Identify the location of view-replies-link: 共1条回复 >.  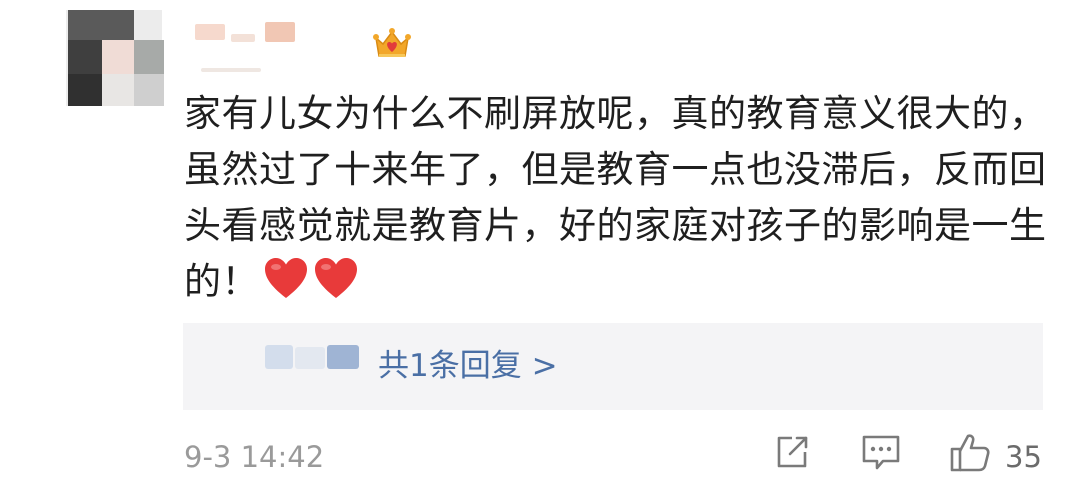
(468, 366).